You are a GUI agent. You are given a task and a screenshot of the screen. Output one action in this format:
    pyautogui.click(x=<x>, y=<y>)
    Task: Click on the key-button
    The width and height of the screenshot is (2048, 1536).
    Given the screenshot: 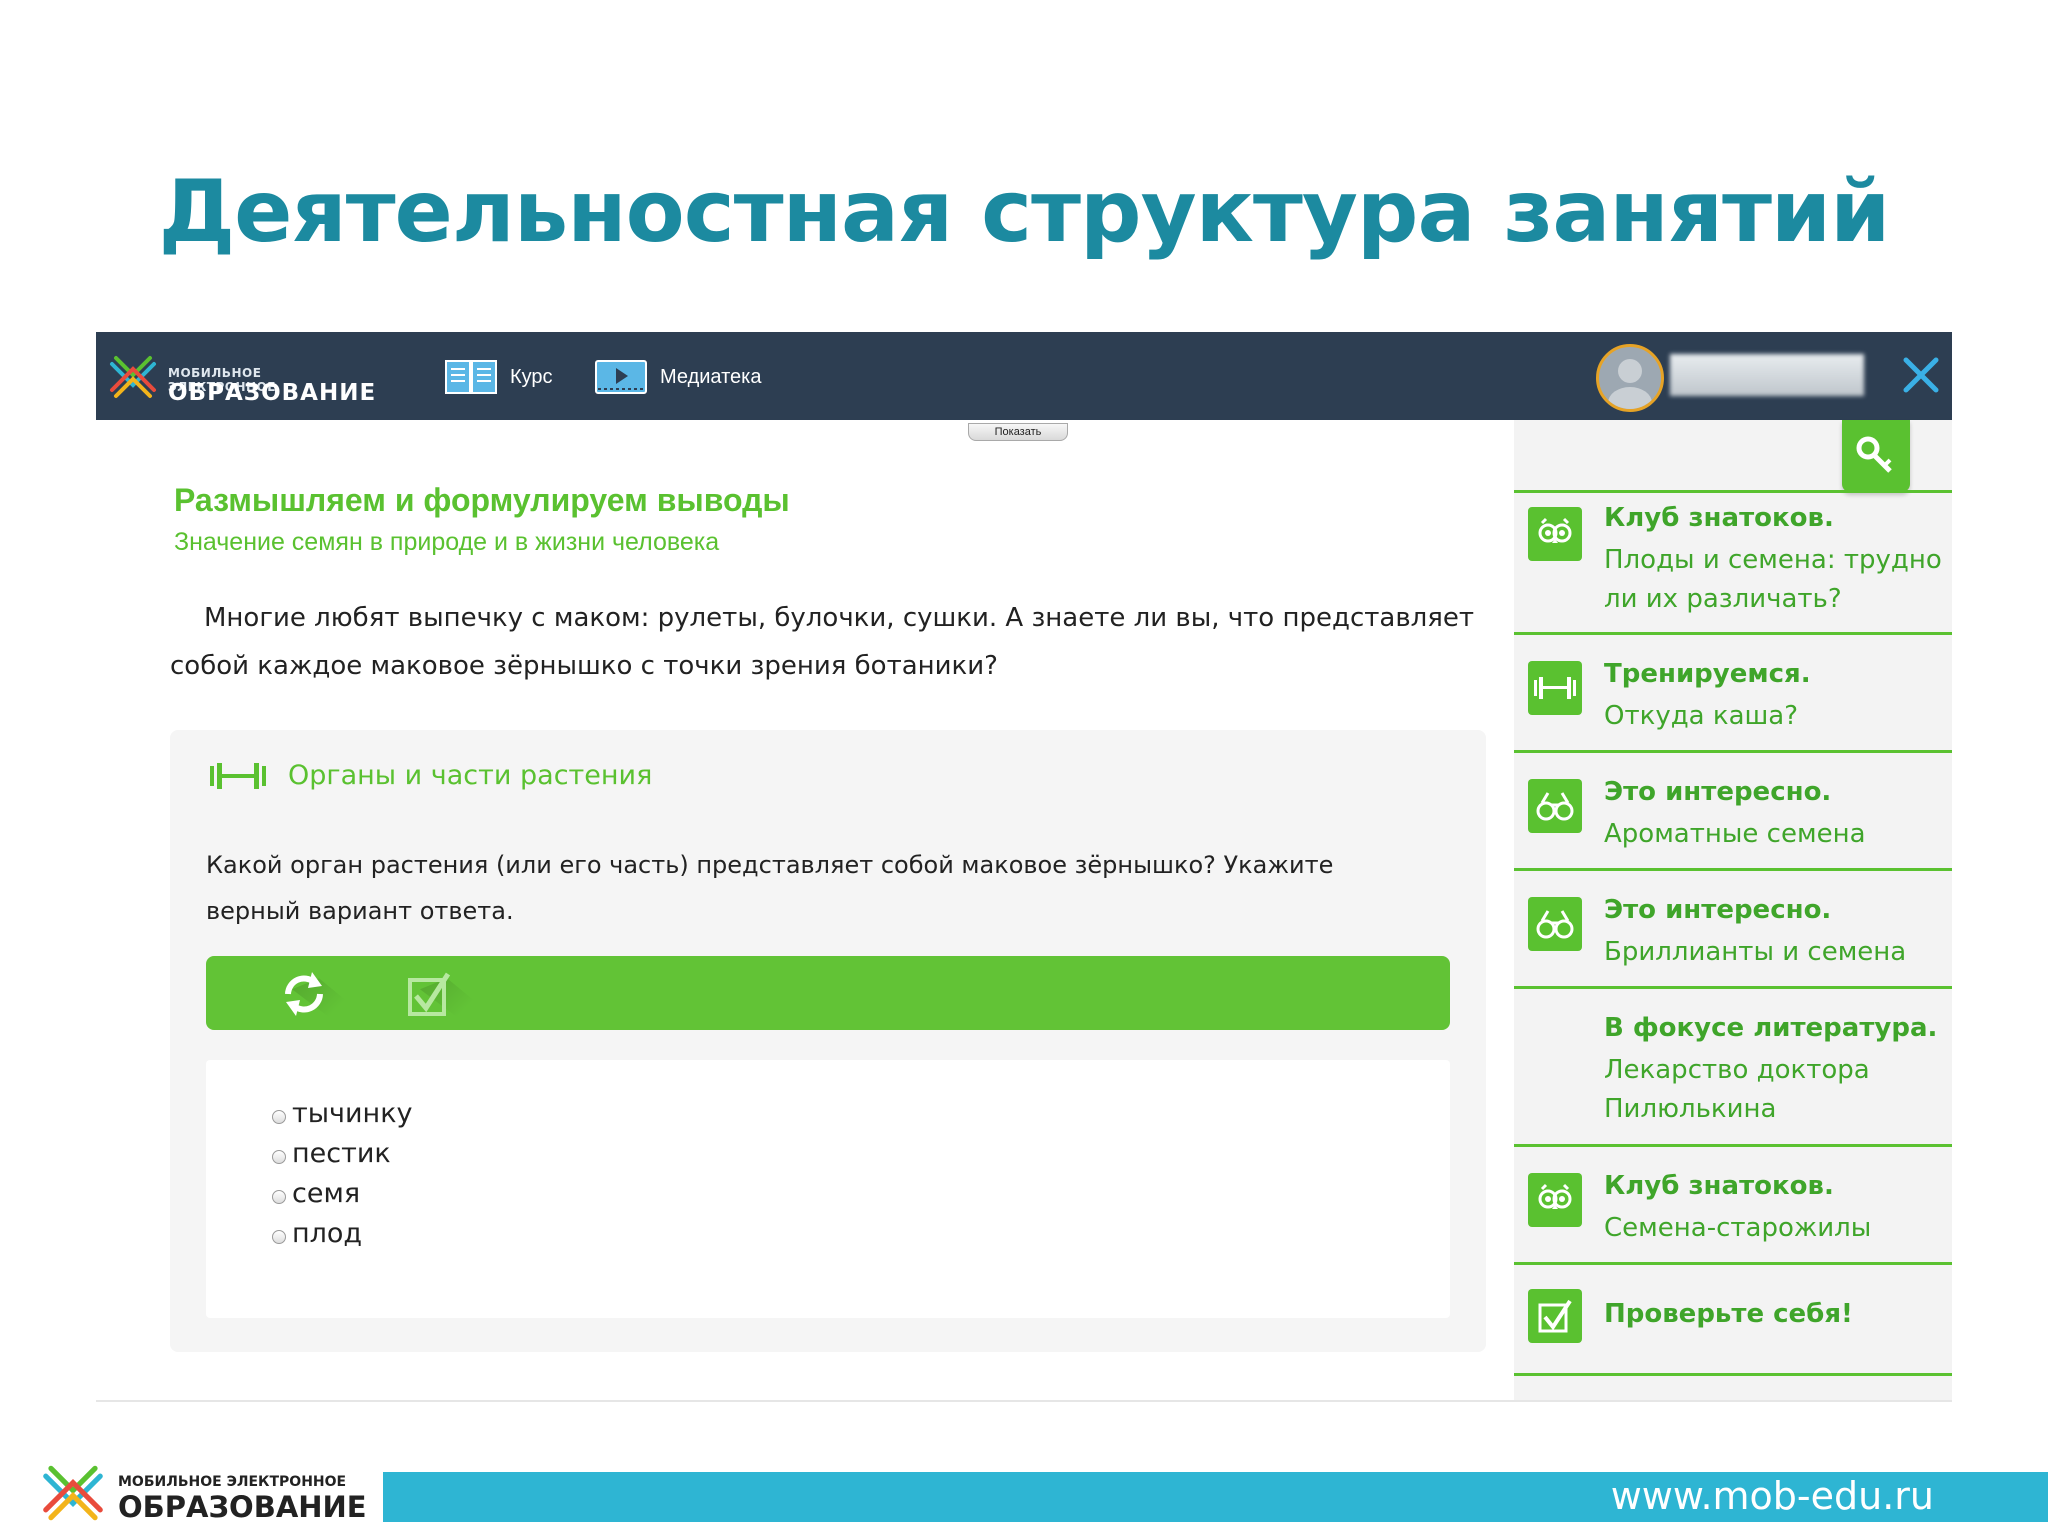 What is the action you would take?
    pyautogui.click(x=1876, y=456)
    